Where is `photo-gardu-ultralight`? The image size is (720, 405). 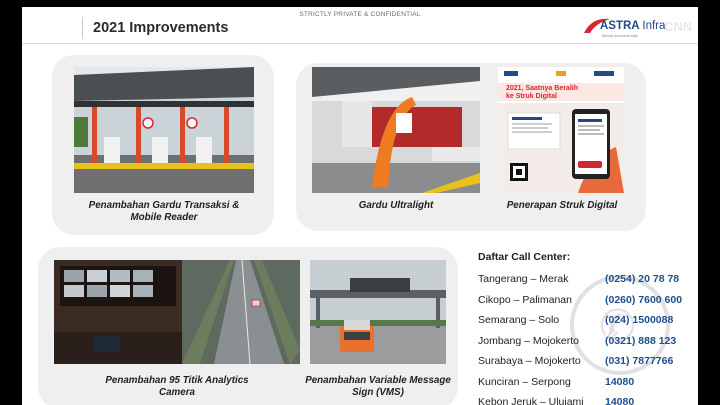
photo-gardu-ultralight is located at coordinates (396, 130).